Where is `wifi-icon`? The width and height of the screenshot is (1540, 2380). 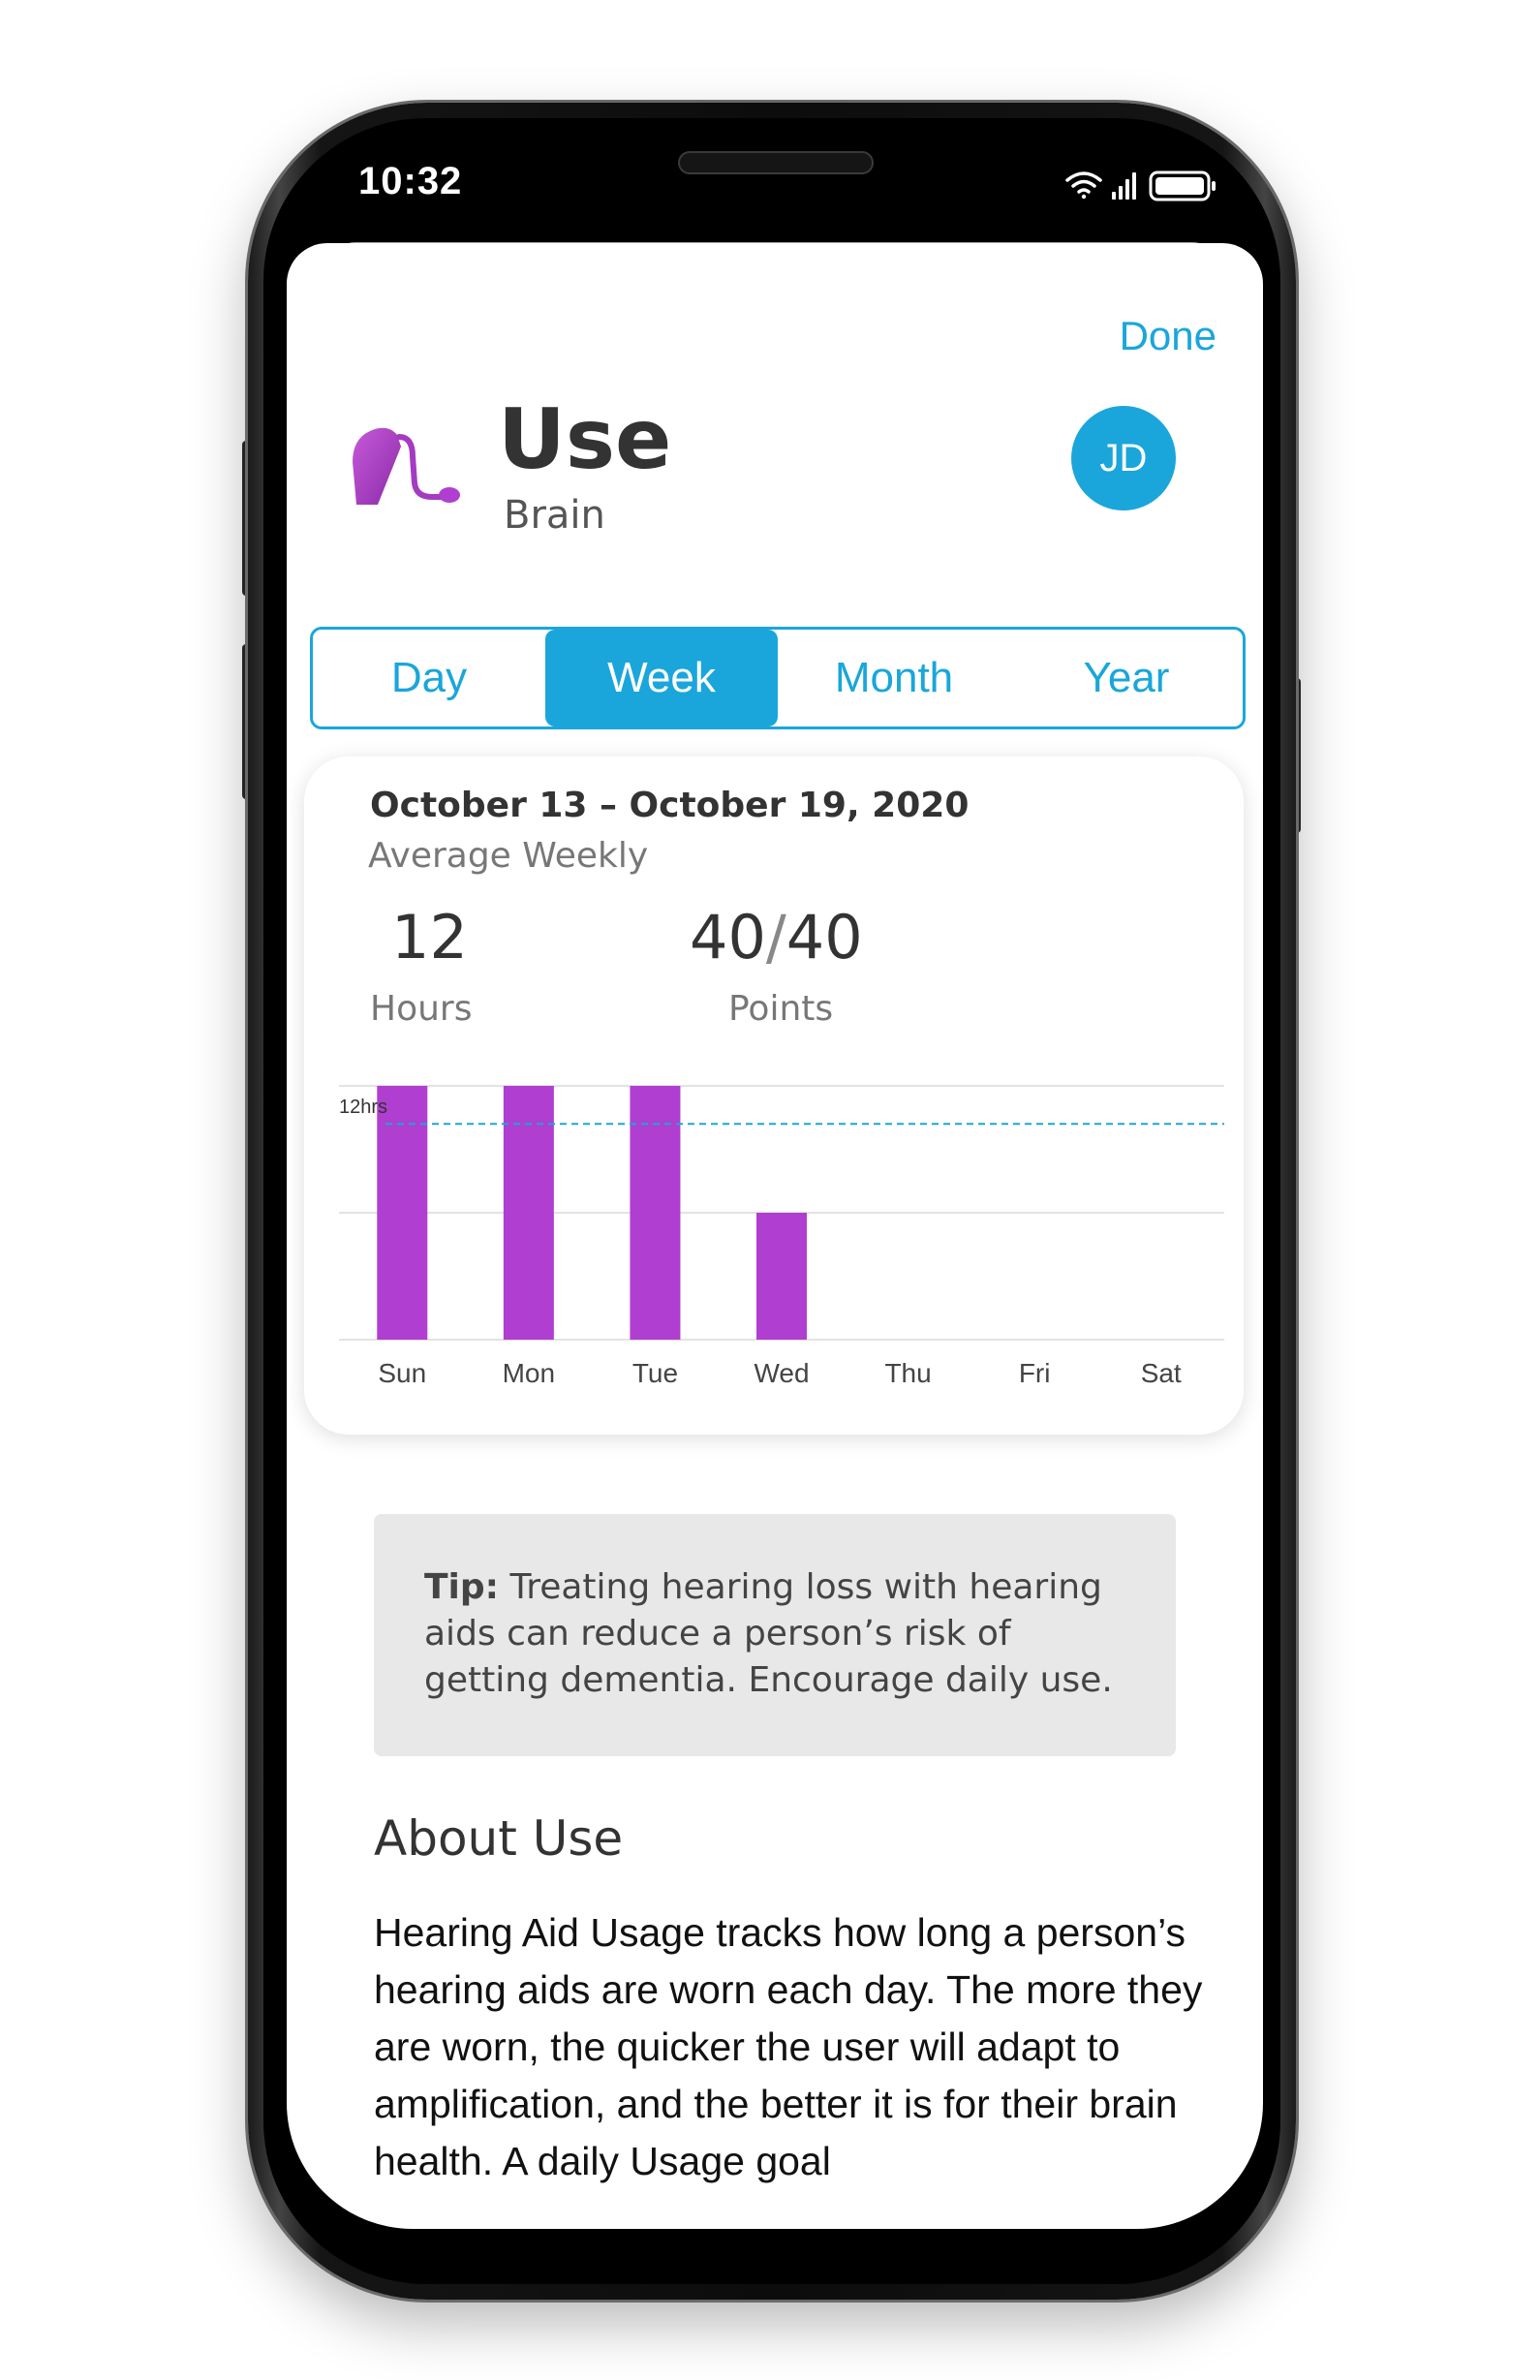
wifi-icon is located at coordinates (1084, 186).